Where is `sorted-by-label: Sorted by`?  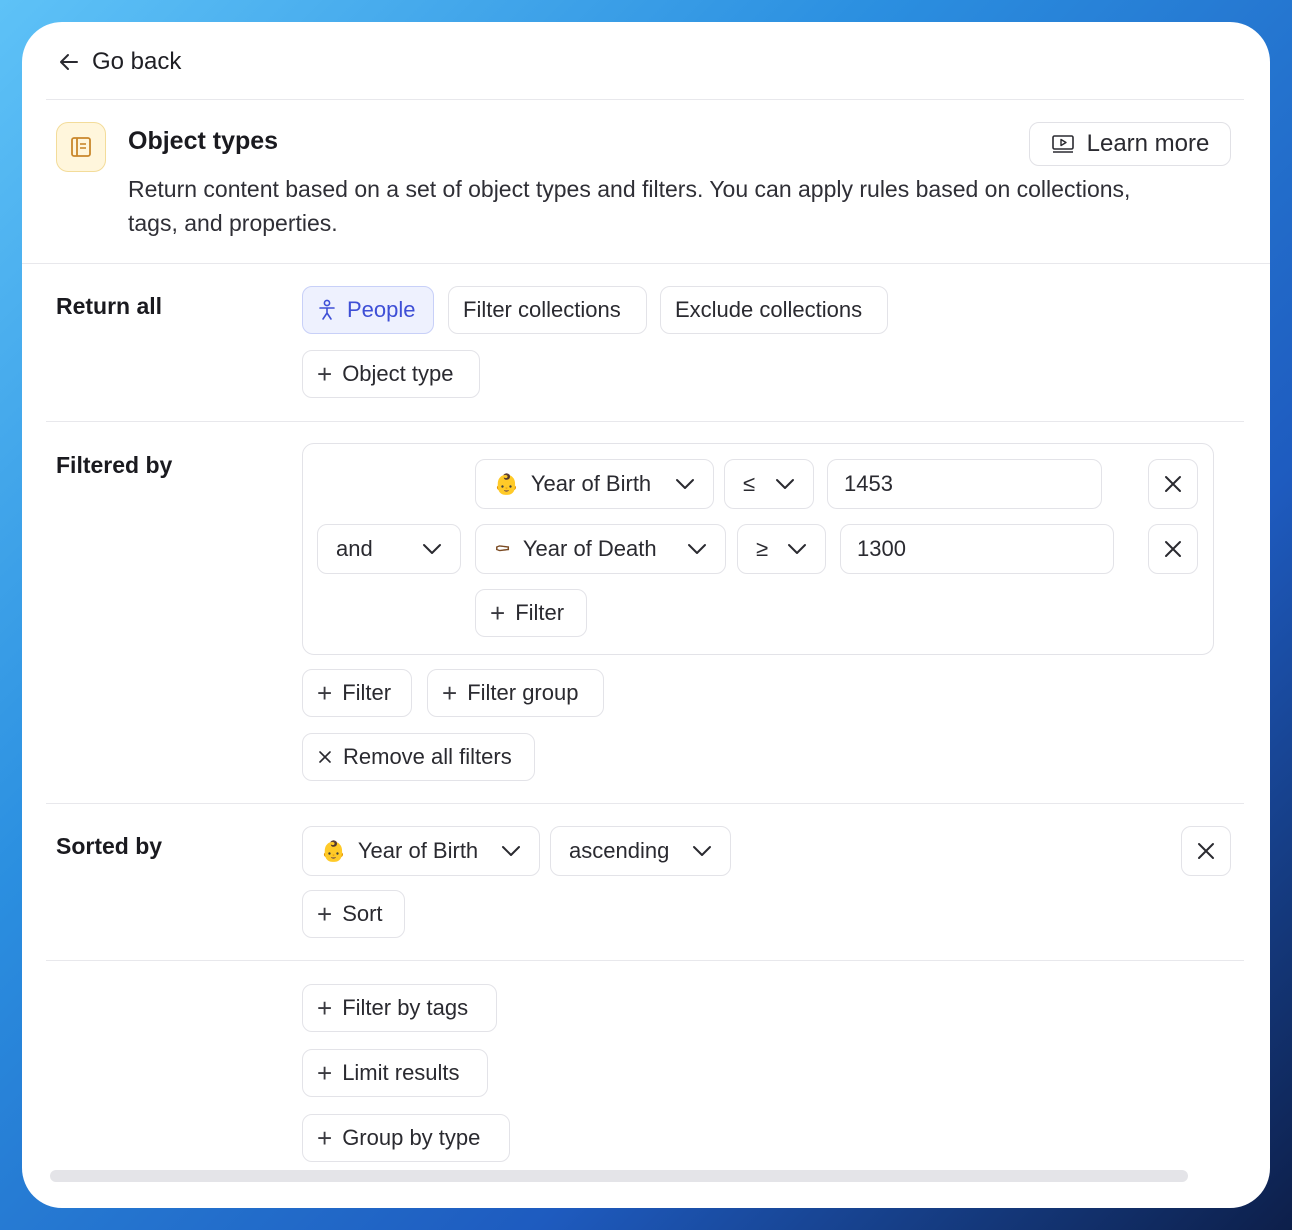 sorted-by-label: Sorted by is located at coordinates (109, 846).